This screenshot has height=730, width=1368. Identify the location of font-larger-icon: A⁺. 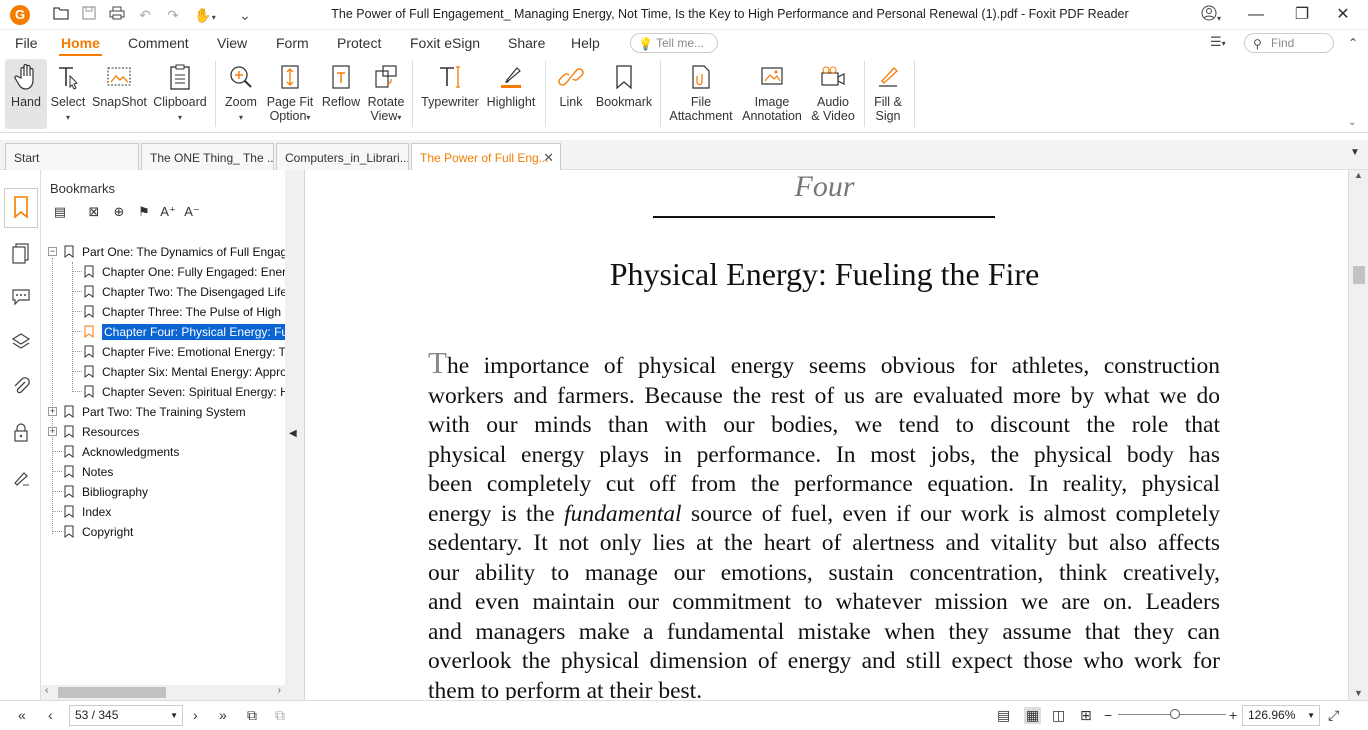
(168, 213).